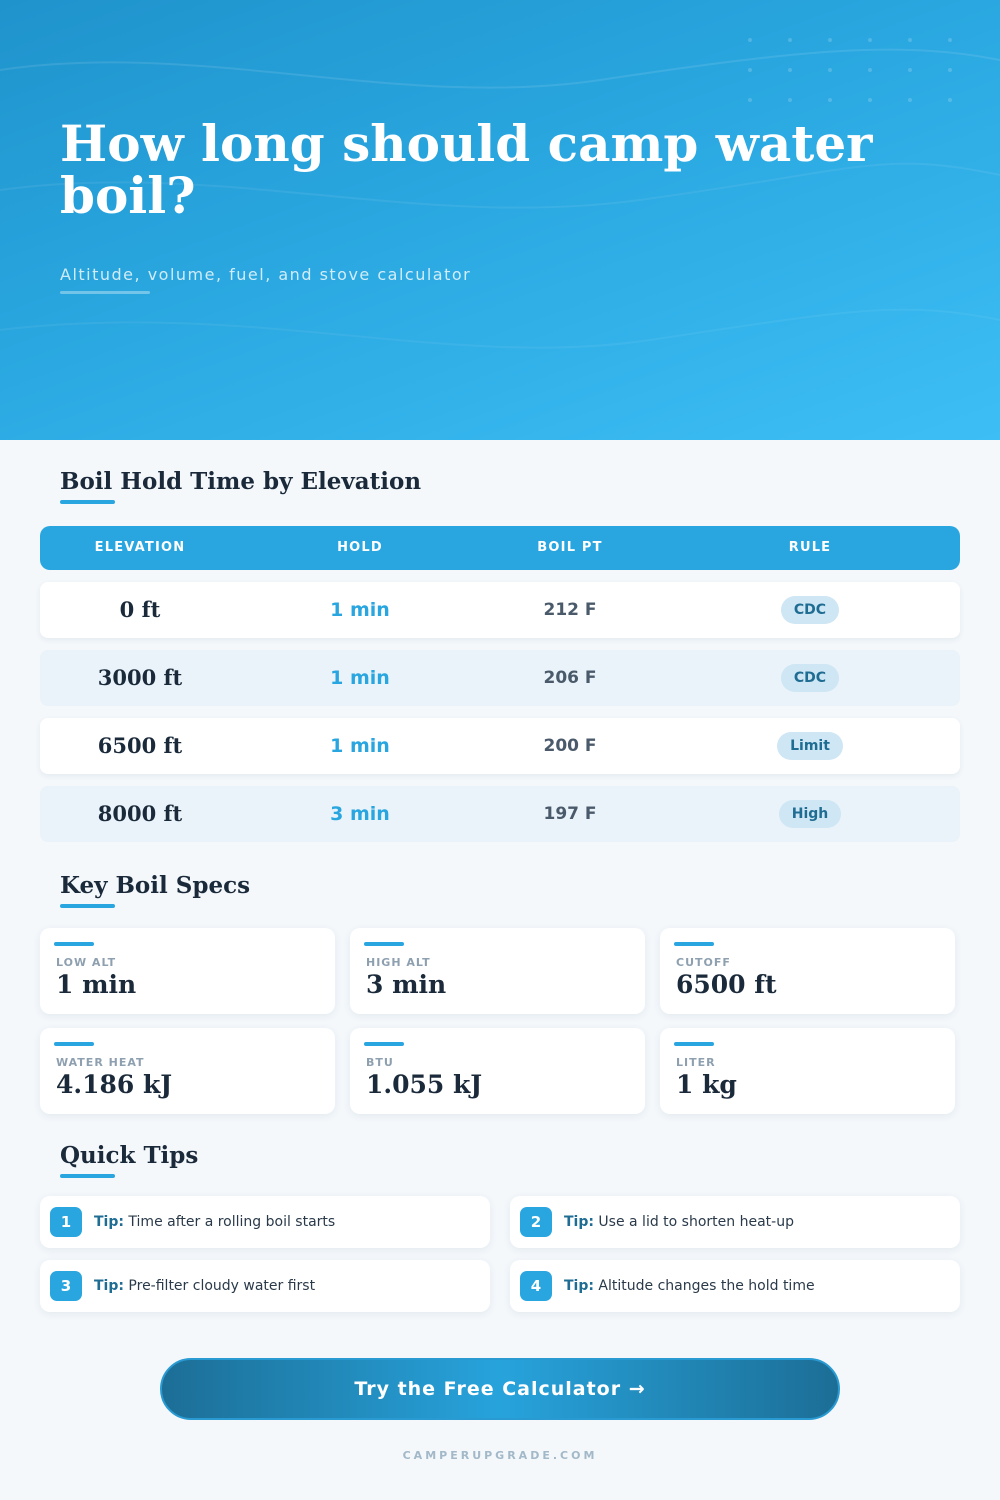 The width and height of the screenshot is (1000, 1500). What do you see at coordinates (140, 677) in the screenshot?
I see `cell-elevation: 3000 ft` at bounding box center [140, 677].